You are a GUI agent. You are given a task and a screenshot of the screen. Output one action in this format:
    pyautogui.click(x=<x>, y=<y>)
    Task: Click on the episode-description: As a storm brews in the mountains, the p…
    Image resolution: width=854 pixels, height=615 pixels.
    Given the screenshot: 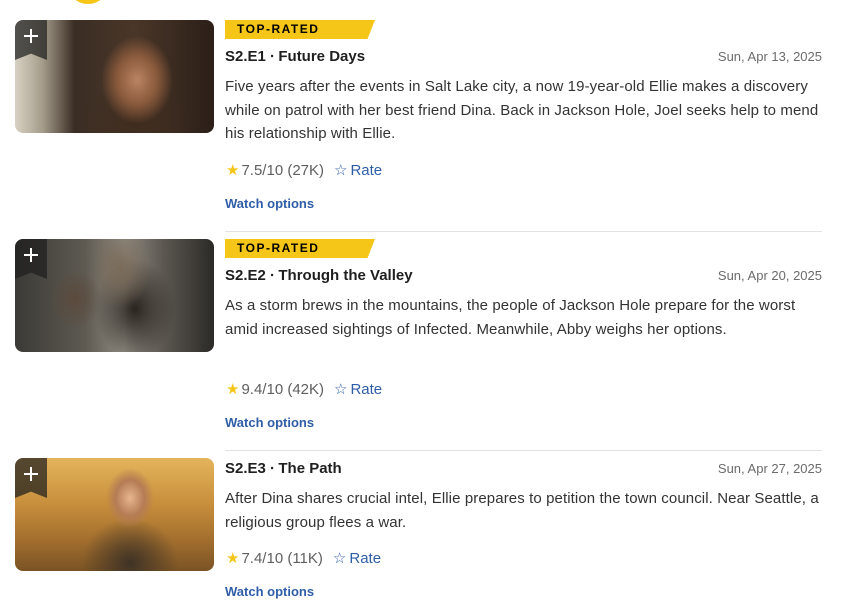 What is the action you would take?
    pyautogui.click(x=510, y=317)
    